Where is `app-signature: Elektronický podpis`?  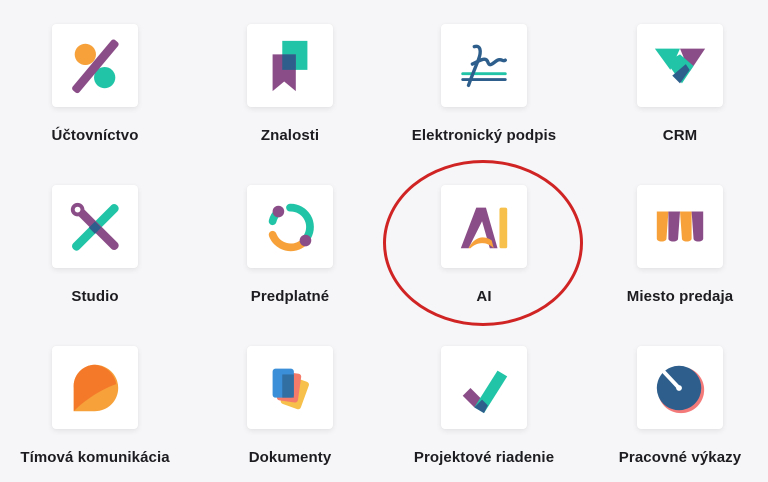 app-signature: Elektronický podpis is located at coordinates (484, 84).